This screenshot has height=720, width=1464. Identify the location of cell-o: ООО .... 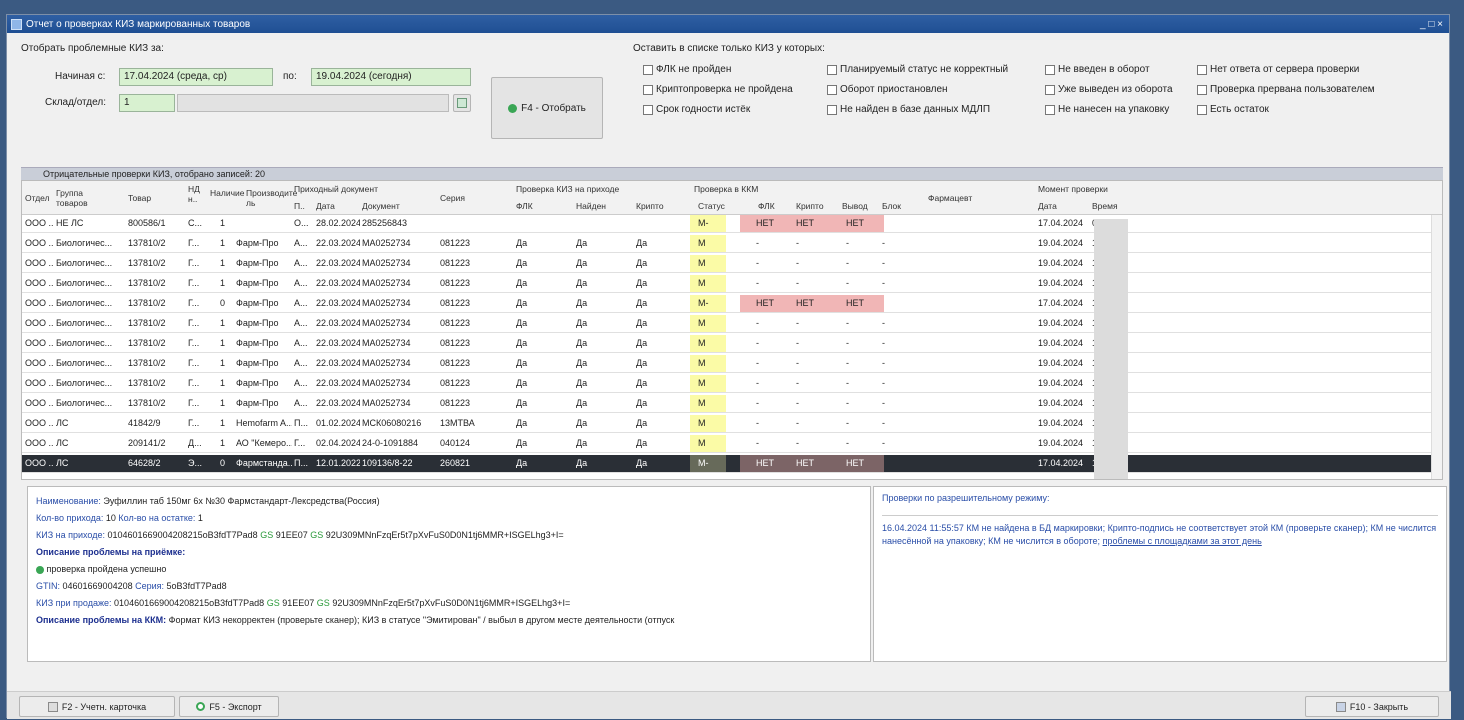
(39, 323).